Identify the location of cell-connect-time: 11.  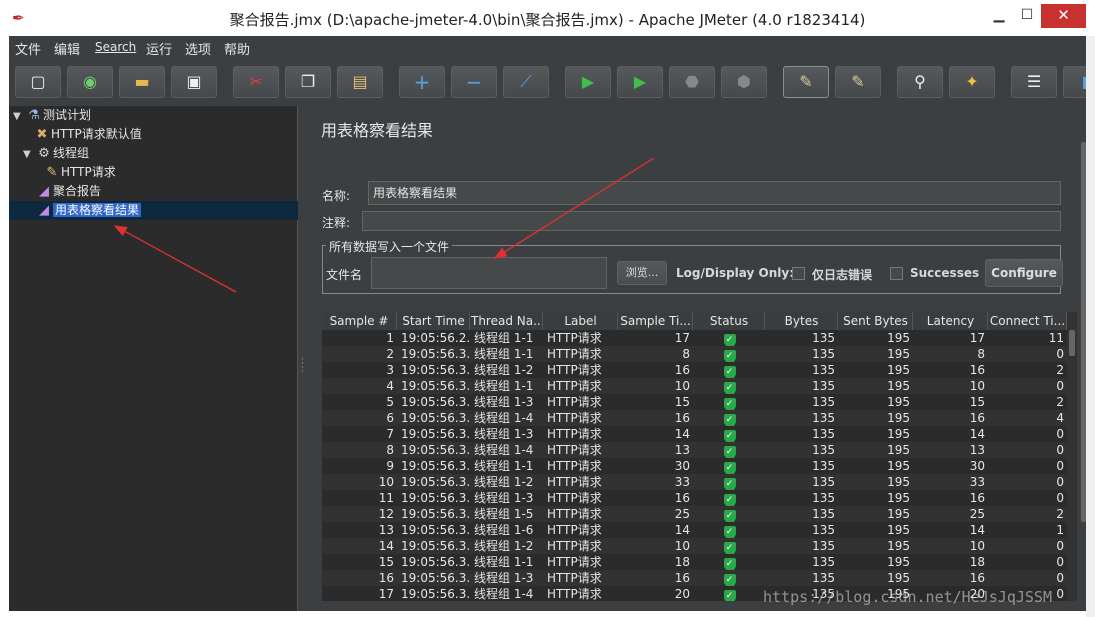
(1056, 338).